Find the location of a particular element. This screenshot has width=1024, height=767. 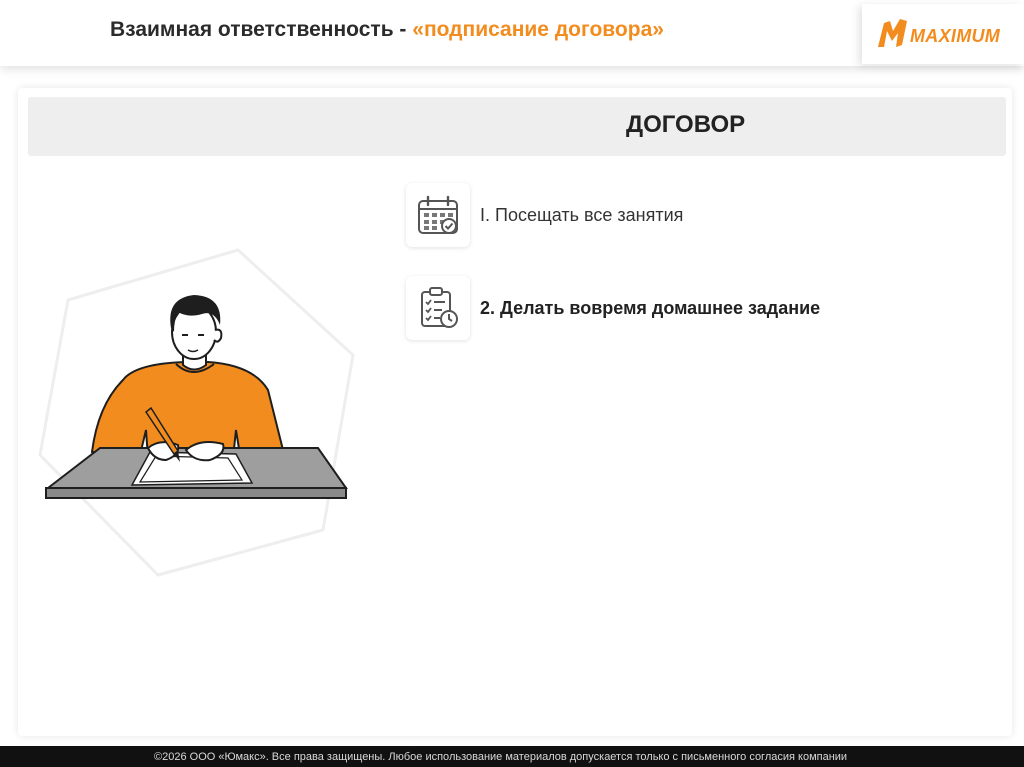

item-2-label: Делать вовремя домашнее задание is located at coordinates (660, 308).